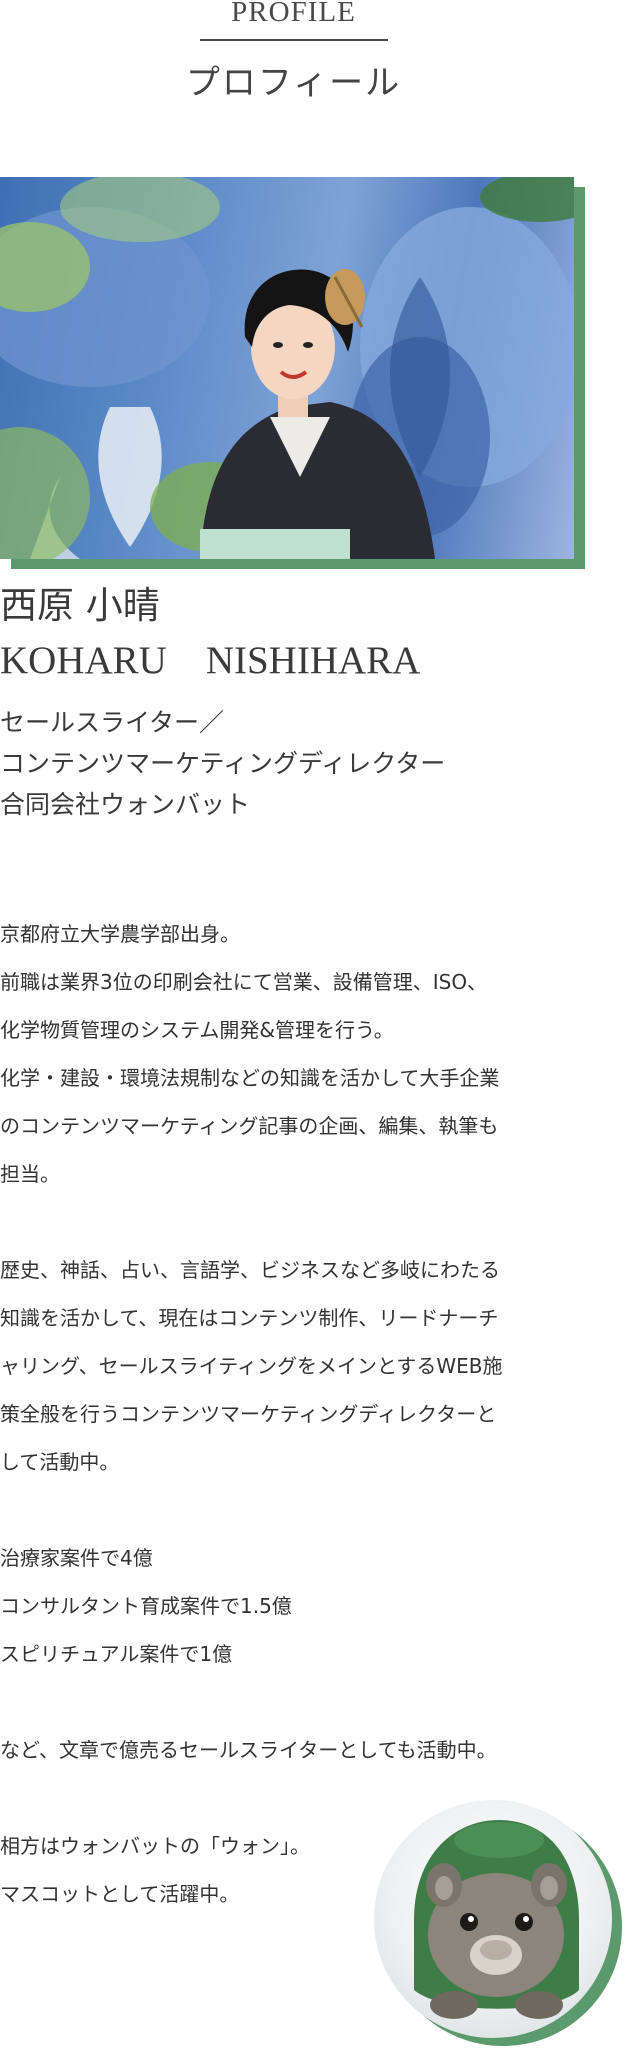  What do you see at coordinates (197, 1030) in the screenshot?
I see `bio-line: 化学物質管理のシステム開発&管理を行う。` at bounding box center [197, 1030].